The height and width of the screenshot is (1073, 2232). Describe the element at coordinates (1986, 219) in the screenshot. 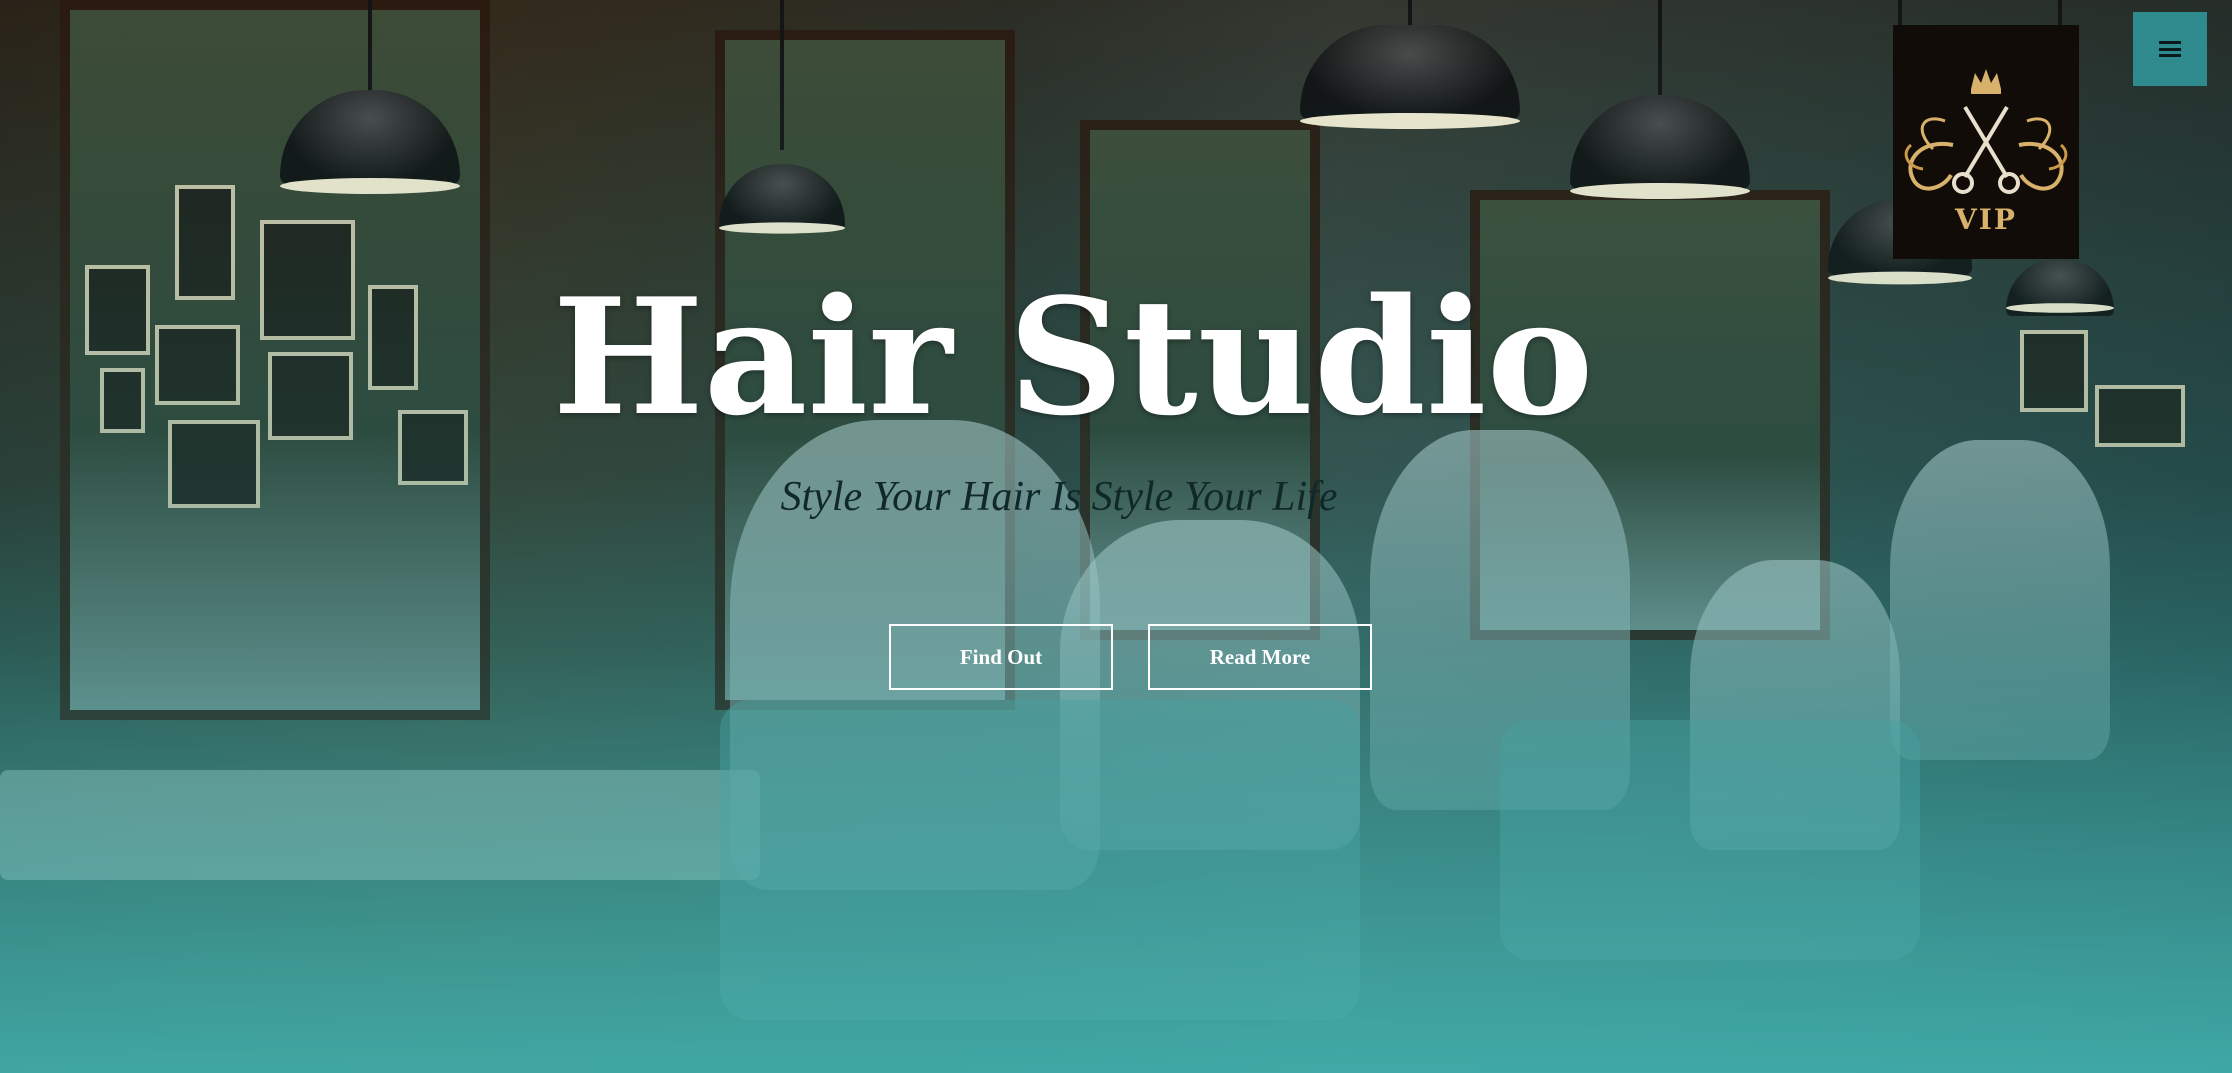

I see `logo-text: VIP` at that location.